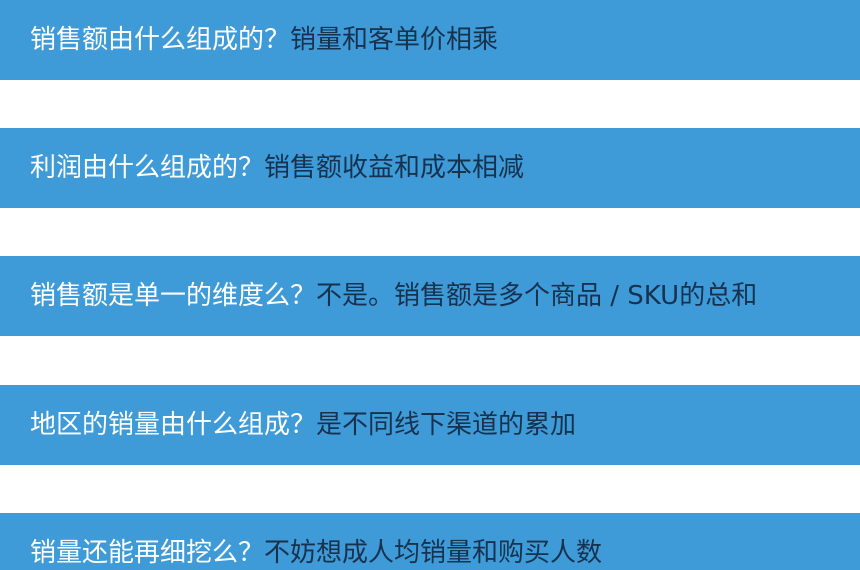  What do you see at coordinates (537, 296) in the screenshot?
I see `answer-text: 不是。销售额是多个商品 / SKU的总和` at bounding box center [537, 296].